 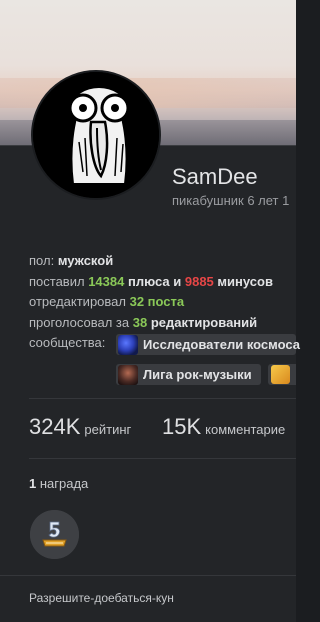 I want to click on awards-count: 1, so click(x=33, y=483).